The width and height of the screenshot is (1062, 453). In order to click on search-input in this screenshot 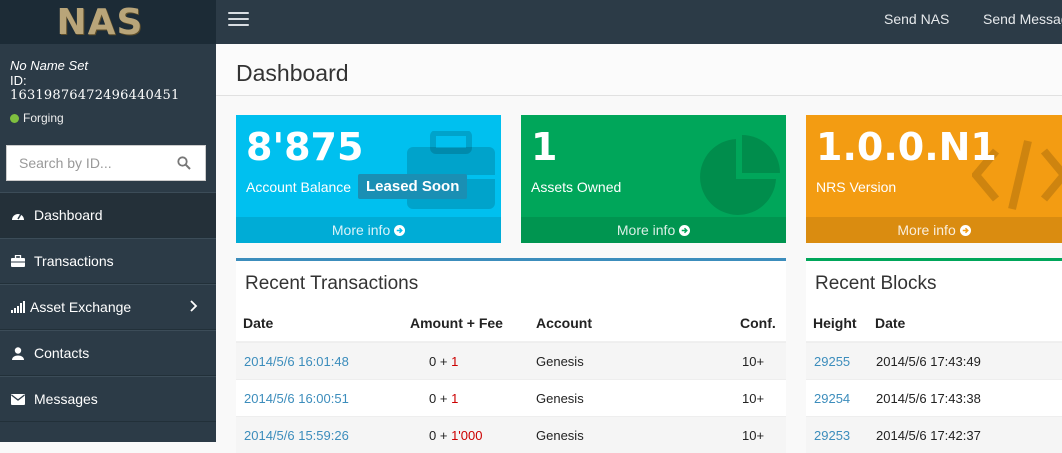, I will do `click(87, 163)`.